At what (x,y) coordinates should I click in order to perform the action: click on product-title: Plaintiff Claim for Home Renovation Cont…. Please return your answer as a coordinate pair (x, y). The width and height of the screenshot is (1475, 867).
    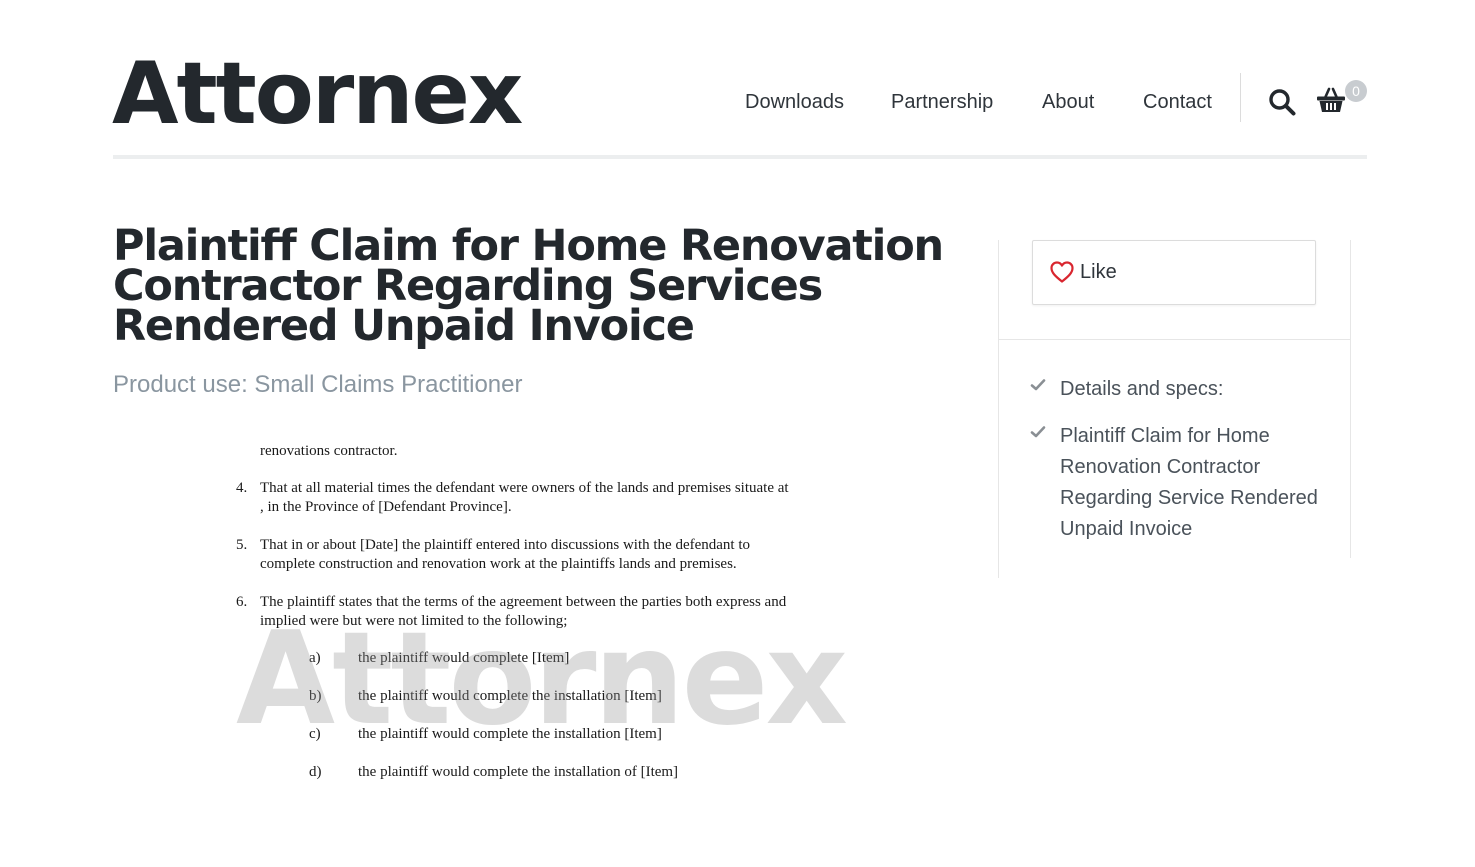
    Looking at the image, I should click on (528, 286).